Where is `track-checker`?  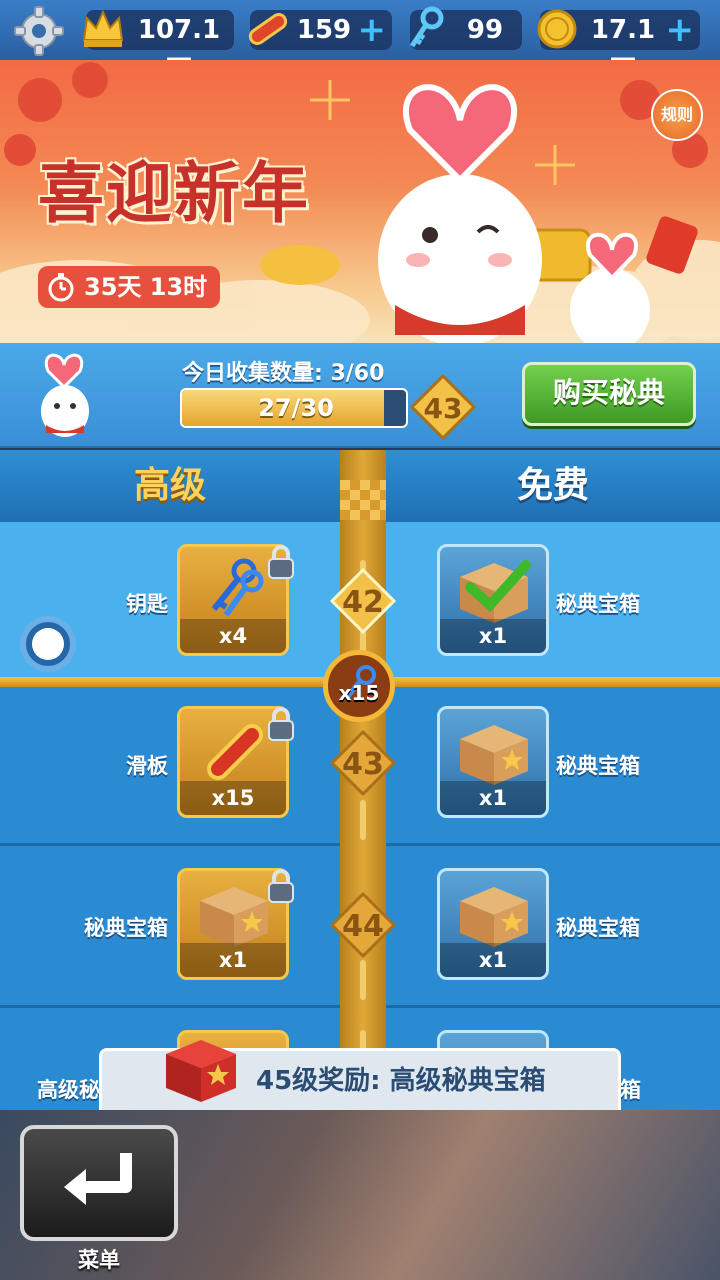
track-checker is located at coordinates (363, 500).